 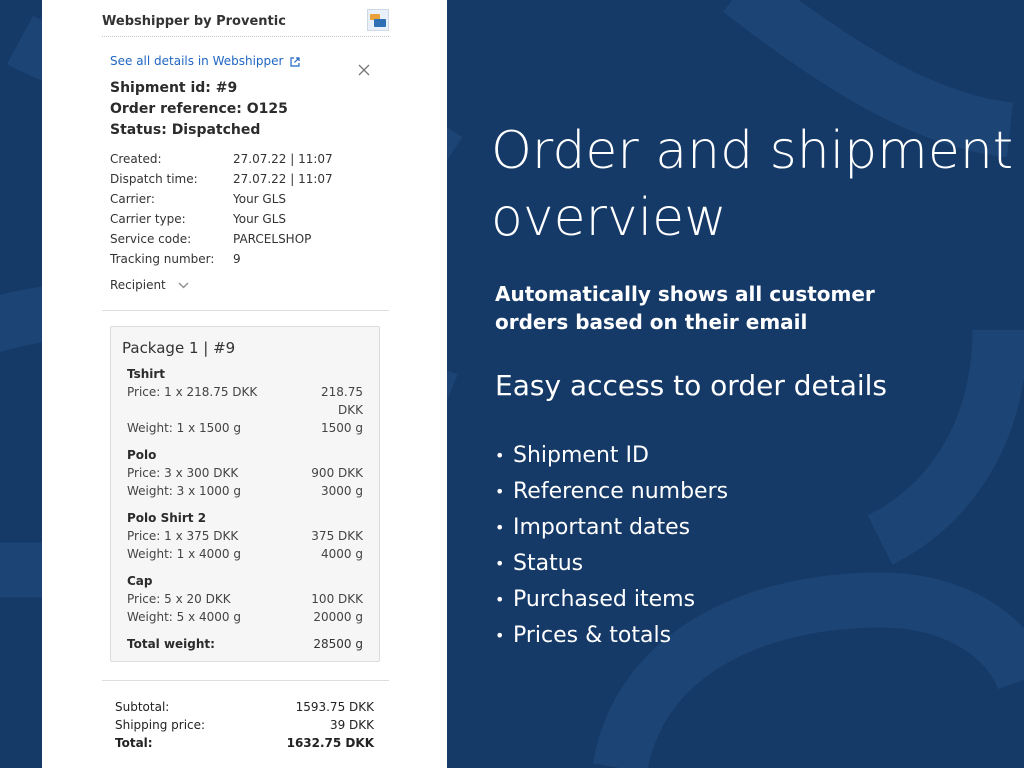 I want to click on list-item-label: Prices & totals, so click(x=592, y=635).